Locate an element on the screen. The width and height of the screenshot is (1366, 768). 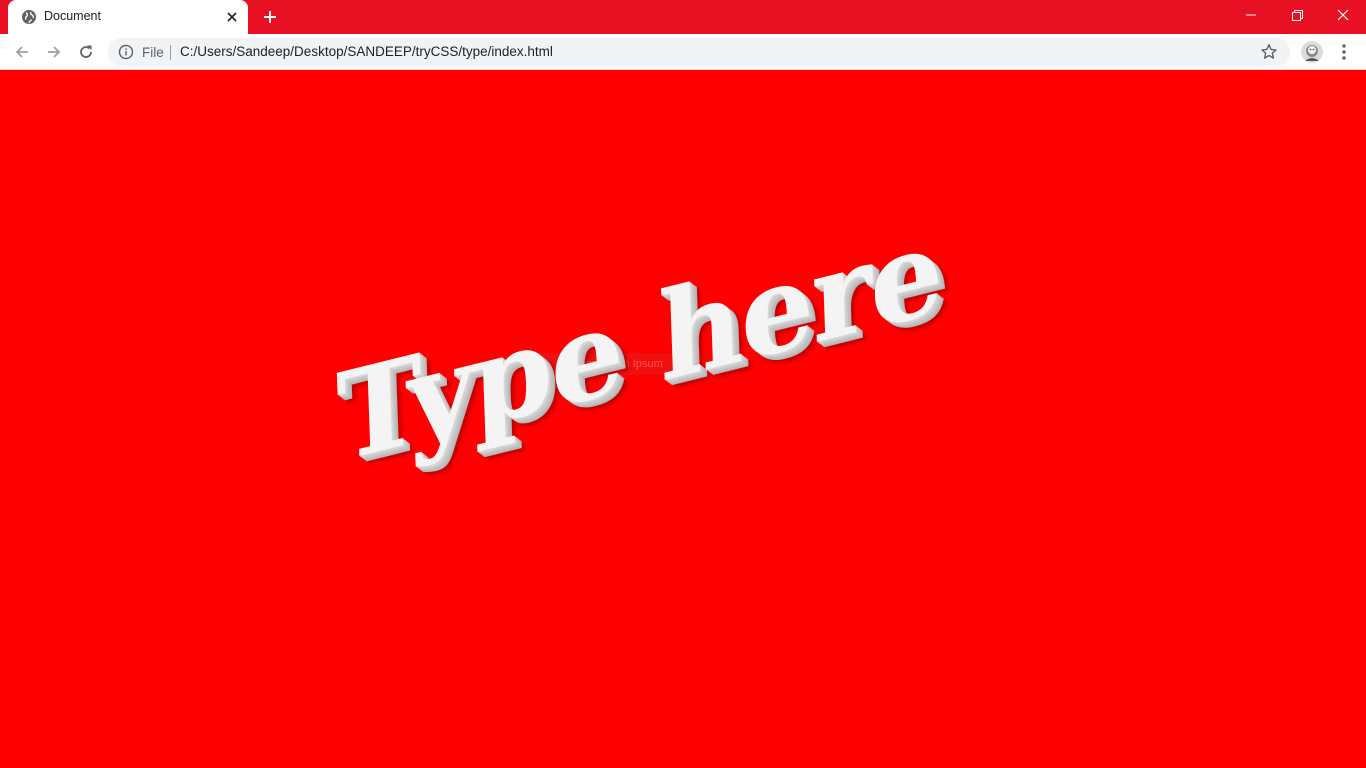
profile-avatar is located at coordinates (1312, 52).